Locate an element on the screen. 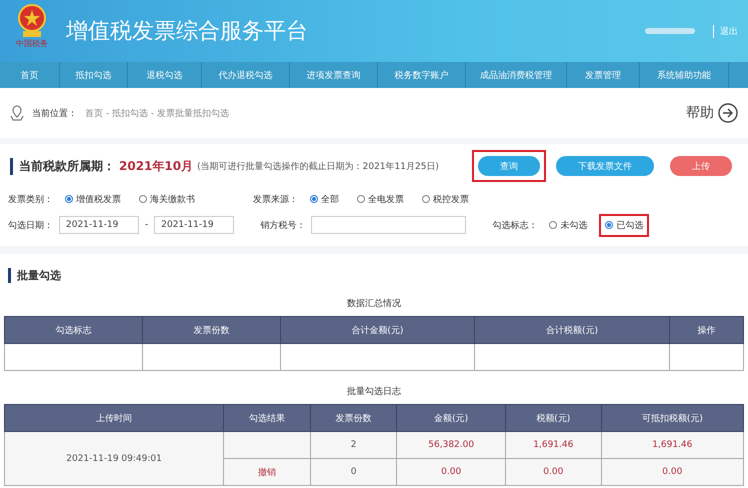 The image size is (748, 488). breadcrumb-label: 当前位置： is located at coordinates (54, 114).